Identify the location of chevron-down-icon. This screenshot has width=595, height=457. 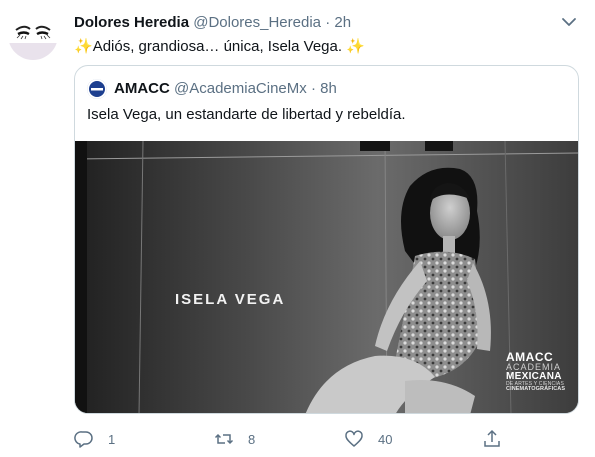
(569, 22).